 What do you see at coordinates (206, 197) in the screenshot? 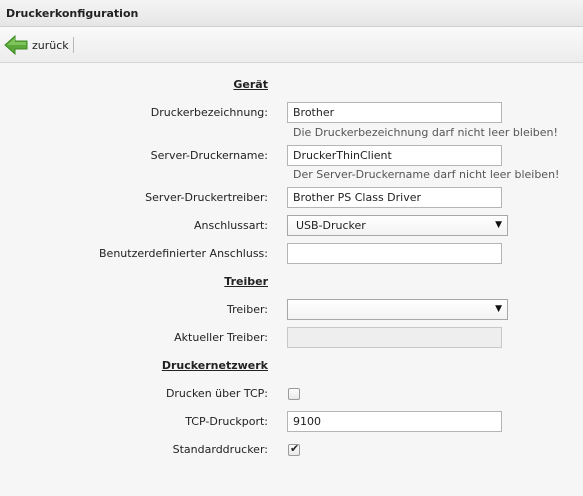
I see `server-printer-driver-label: Server-Druckertreiber:` at bounding box center [206, 197].